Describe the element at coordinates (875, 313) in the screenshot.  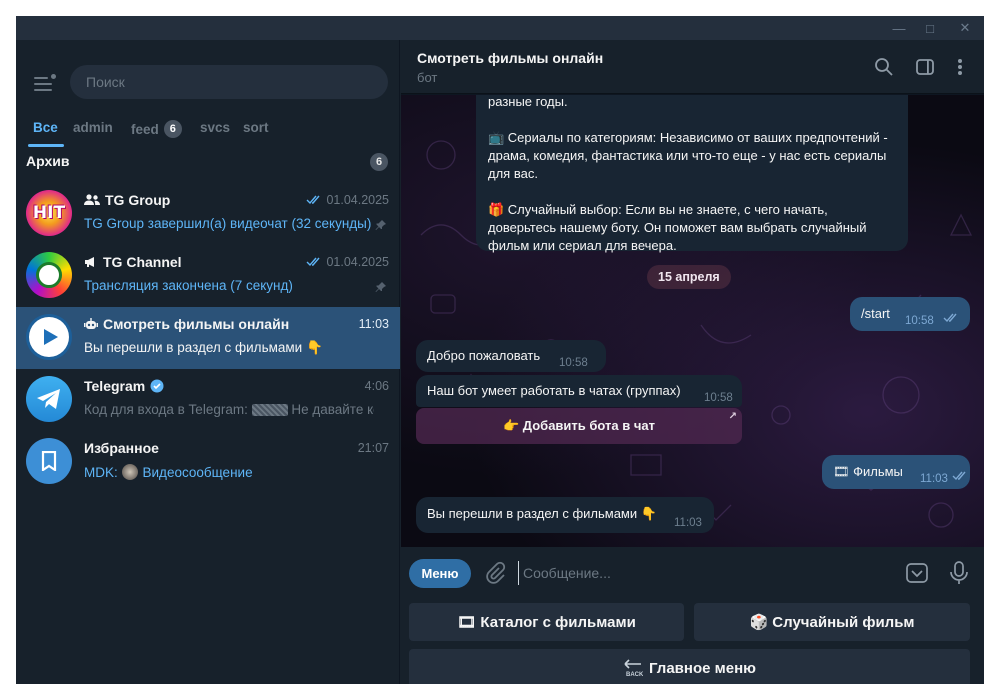
I see `message-text: /start` at that location.